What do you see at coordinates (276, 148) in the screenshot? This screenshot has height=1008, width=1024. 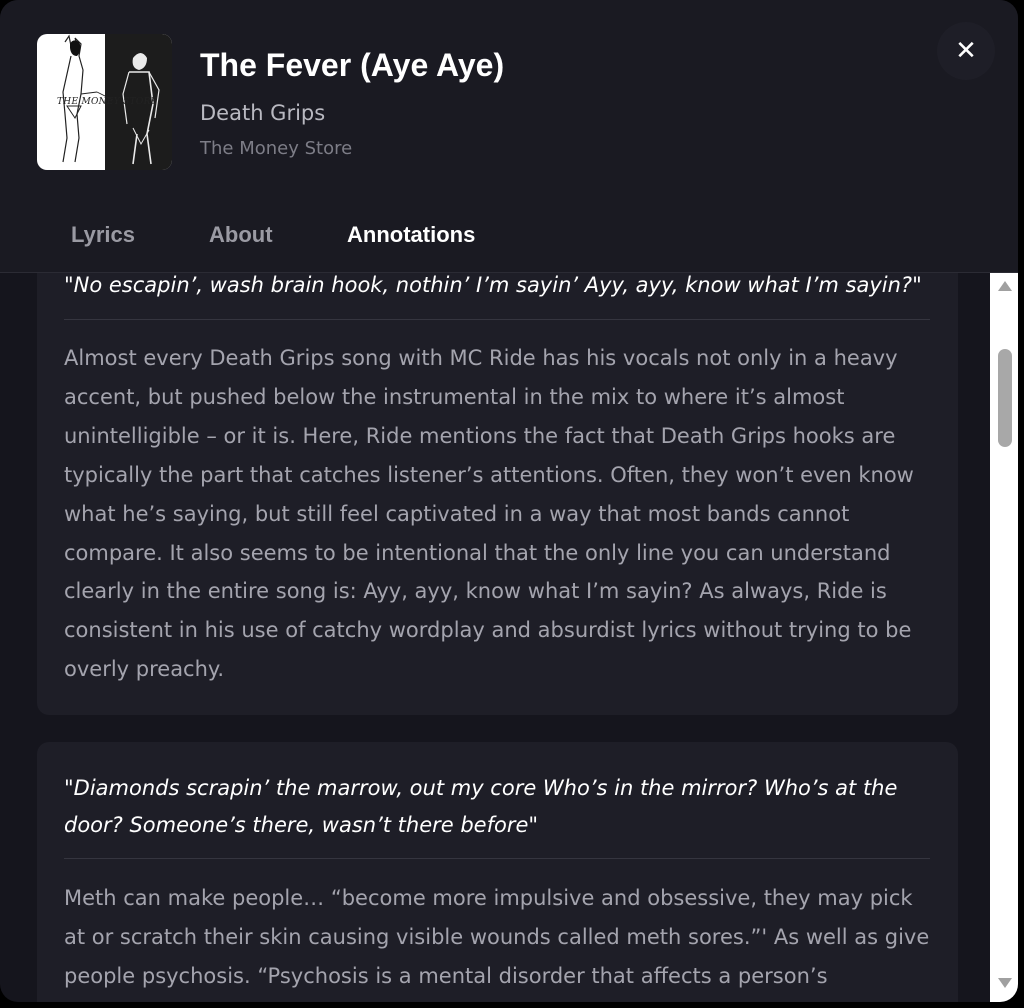 I see `album-name: The Money Store` at bounding box center [276, 148].